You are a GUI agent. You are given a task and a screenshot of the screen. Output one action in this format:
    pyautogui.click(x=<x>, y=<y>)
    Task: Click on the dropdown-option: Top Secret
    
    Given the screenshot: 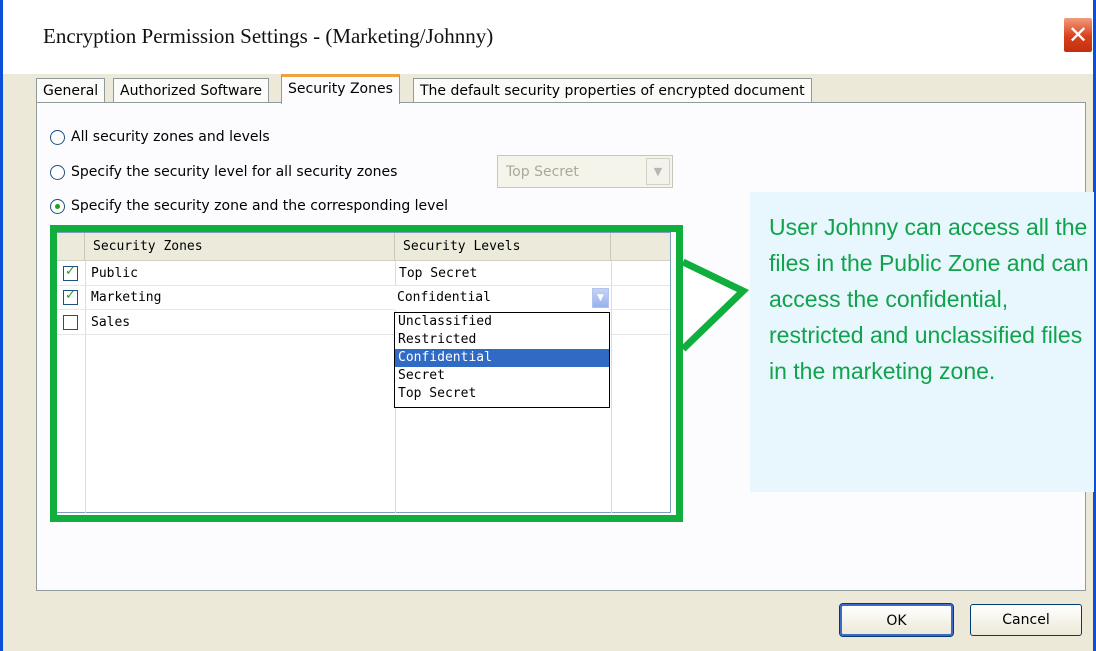 What is the action you would take?
    pyautogui.click(x=502, y=394)
    